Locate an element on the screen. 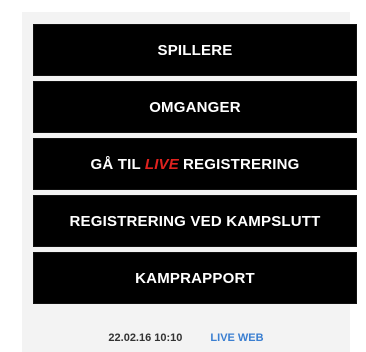 The width and height of the screenshot is (366, 352). match-report-button: KAMPRAPPORT is located at coordinates (195, 278).